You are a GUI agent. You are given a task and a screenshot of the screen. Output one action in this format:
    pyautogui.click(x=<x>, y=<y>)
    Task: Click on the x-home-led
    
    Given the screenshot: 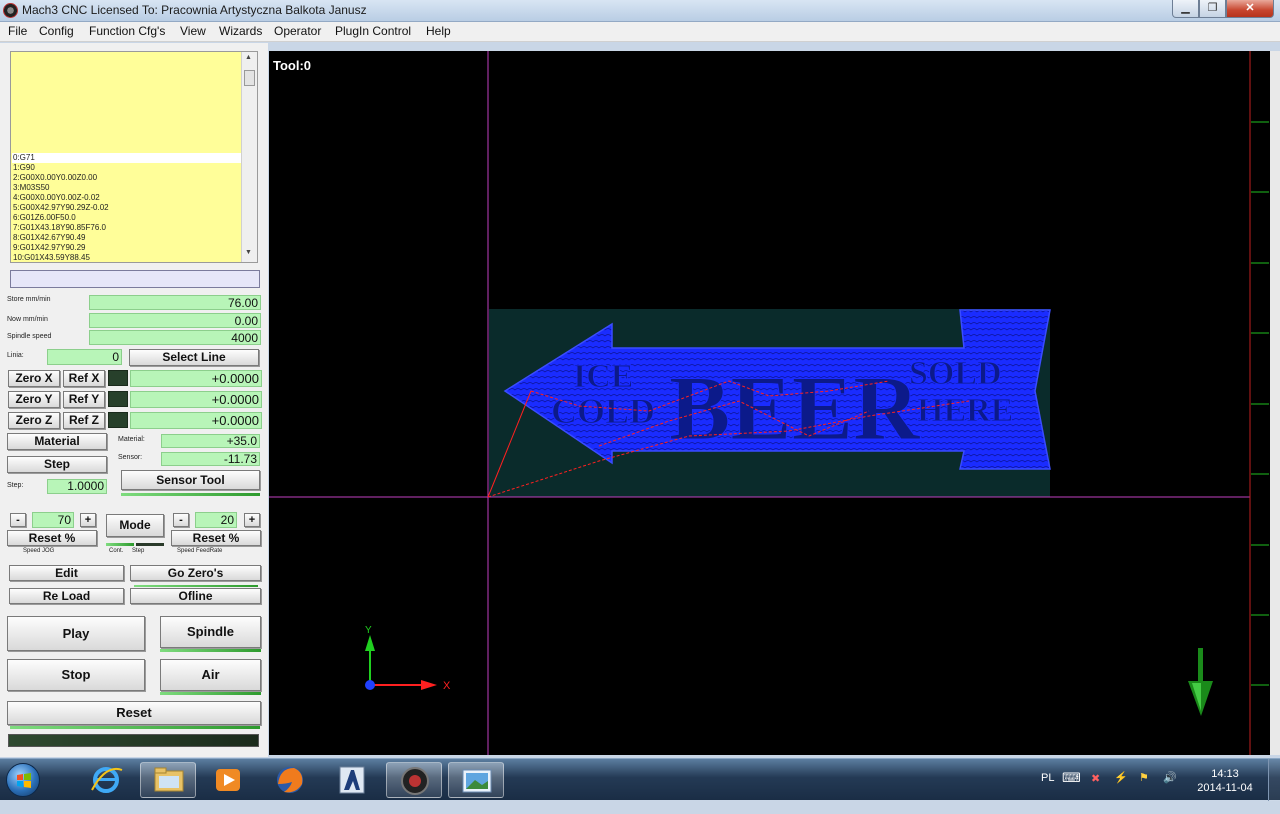 What is the action you would take?
    pyautogui.click(x=118, y=378)
    